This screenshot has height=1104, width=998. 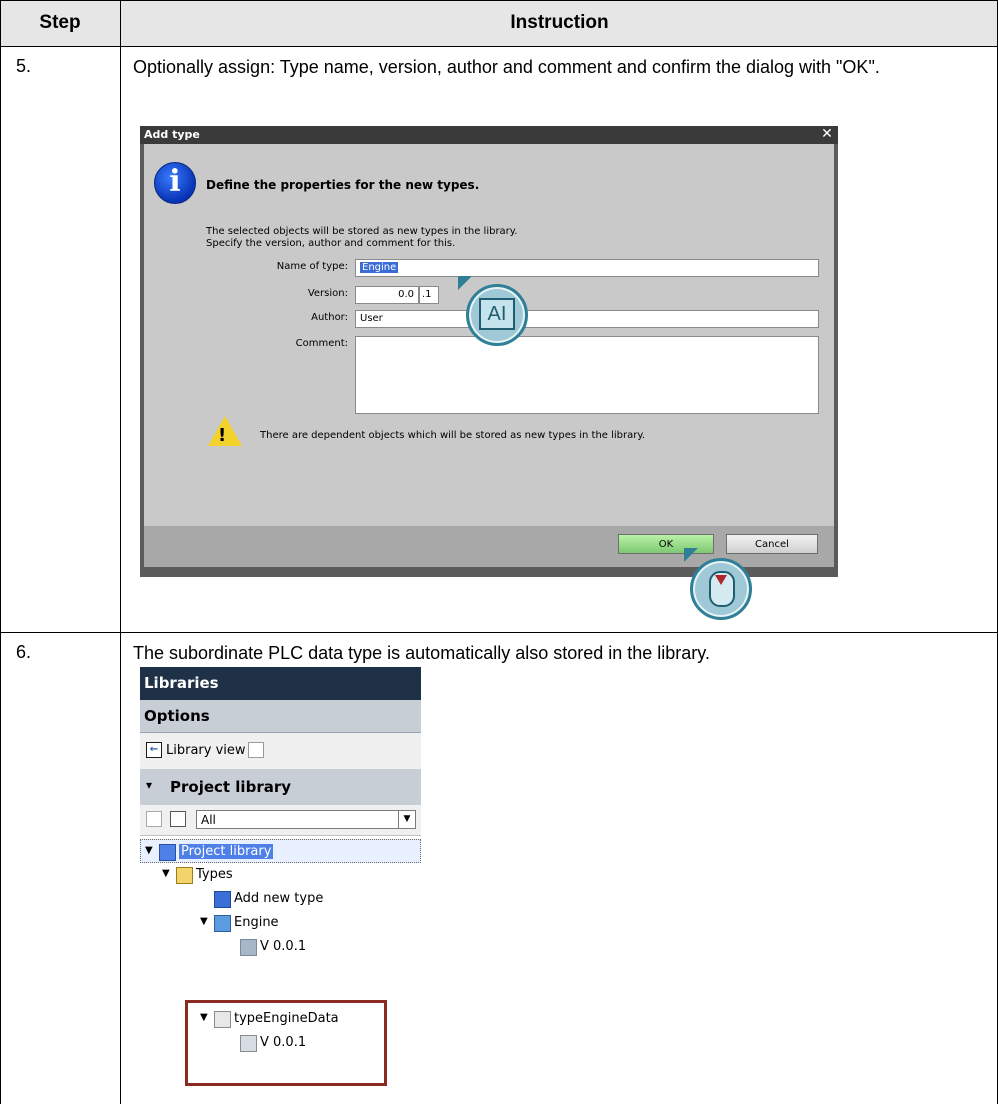 What do you see at coordinates (827, 134) in the screenshot?
I see `close-icon: ✕` at bounding box center [827, 134].